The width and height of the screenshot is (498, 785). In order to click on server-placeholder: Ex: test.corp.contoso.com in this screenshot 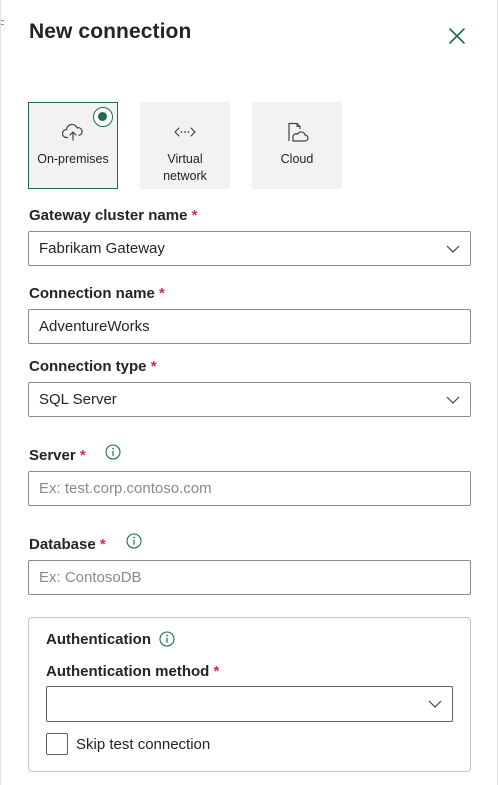, I will do `click(125, 488)`.